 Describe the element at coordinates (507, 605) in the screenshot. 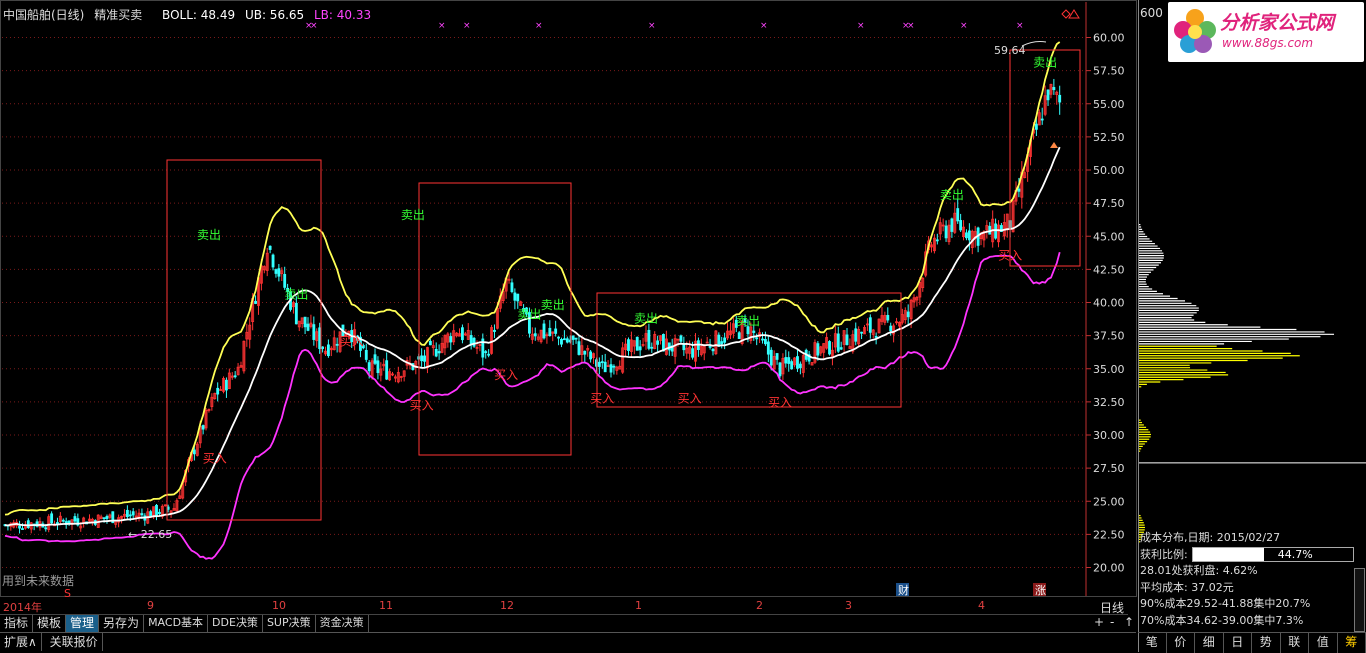

I see `date-label: 12` at that location.